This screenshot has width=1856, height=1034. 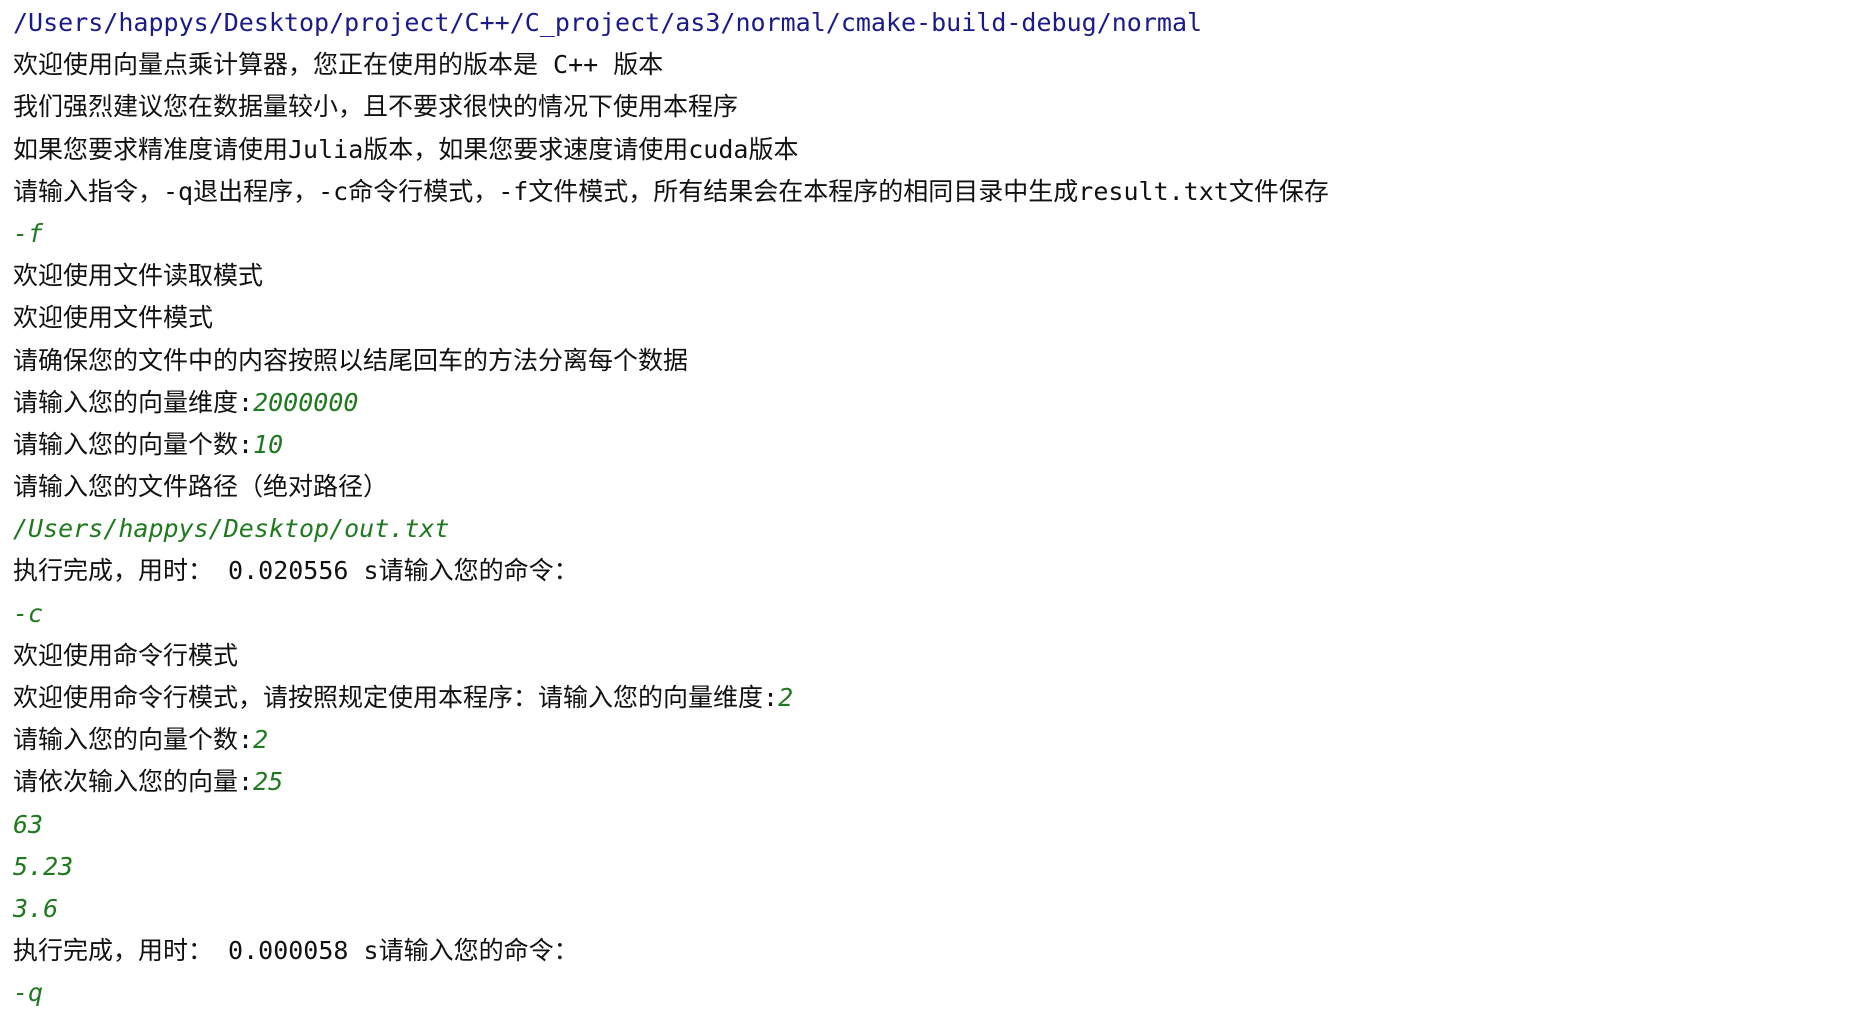 What do you see at coordinates (36, 908) in the screenshot?
I see `user-input-line: 3.6` at bounding box center [36, 908].